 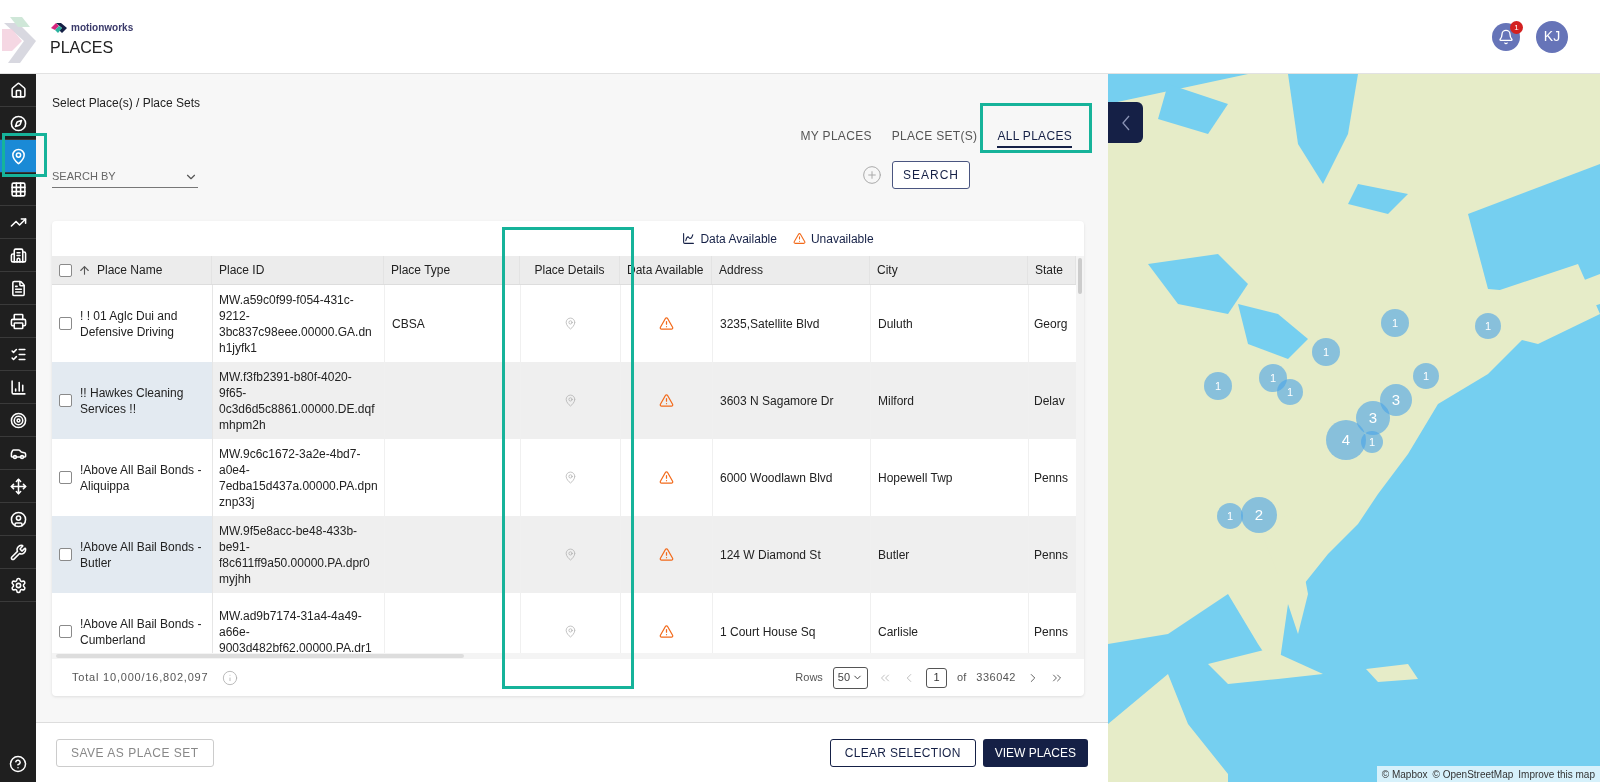 What do you see at coordinates (296, 323) in the screenshot?
I see `table-cell-text: MW.a59c0f99-f054-431c-9212-3bc837c98eee.00000.GA.dnh1jyfk1` at bounding box center [296, 323].